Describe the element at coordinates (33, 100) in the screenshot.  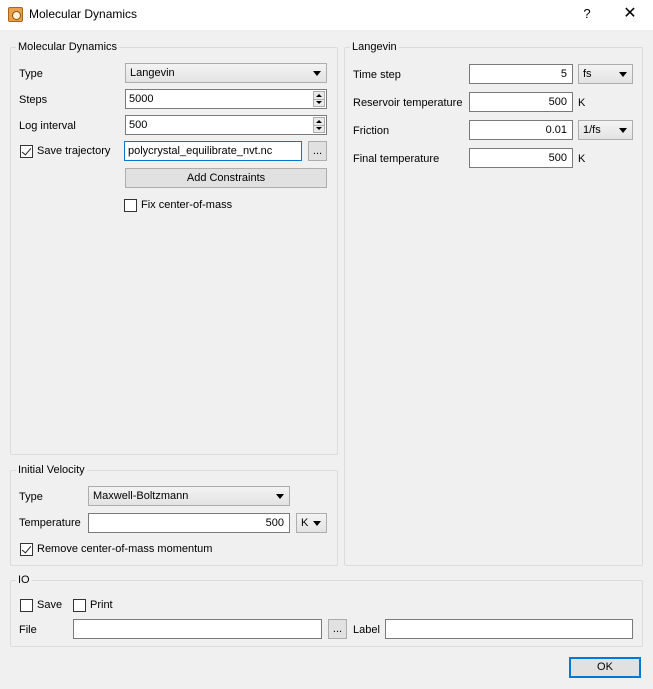
I see `steps-label: Steps` at that location.